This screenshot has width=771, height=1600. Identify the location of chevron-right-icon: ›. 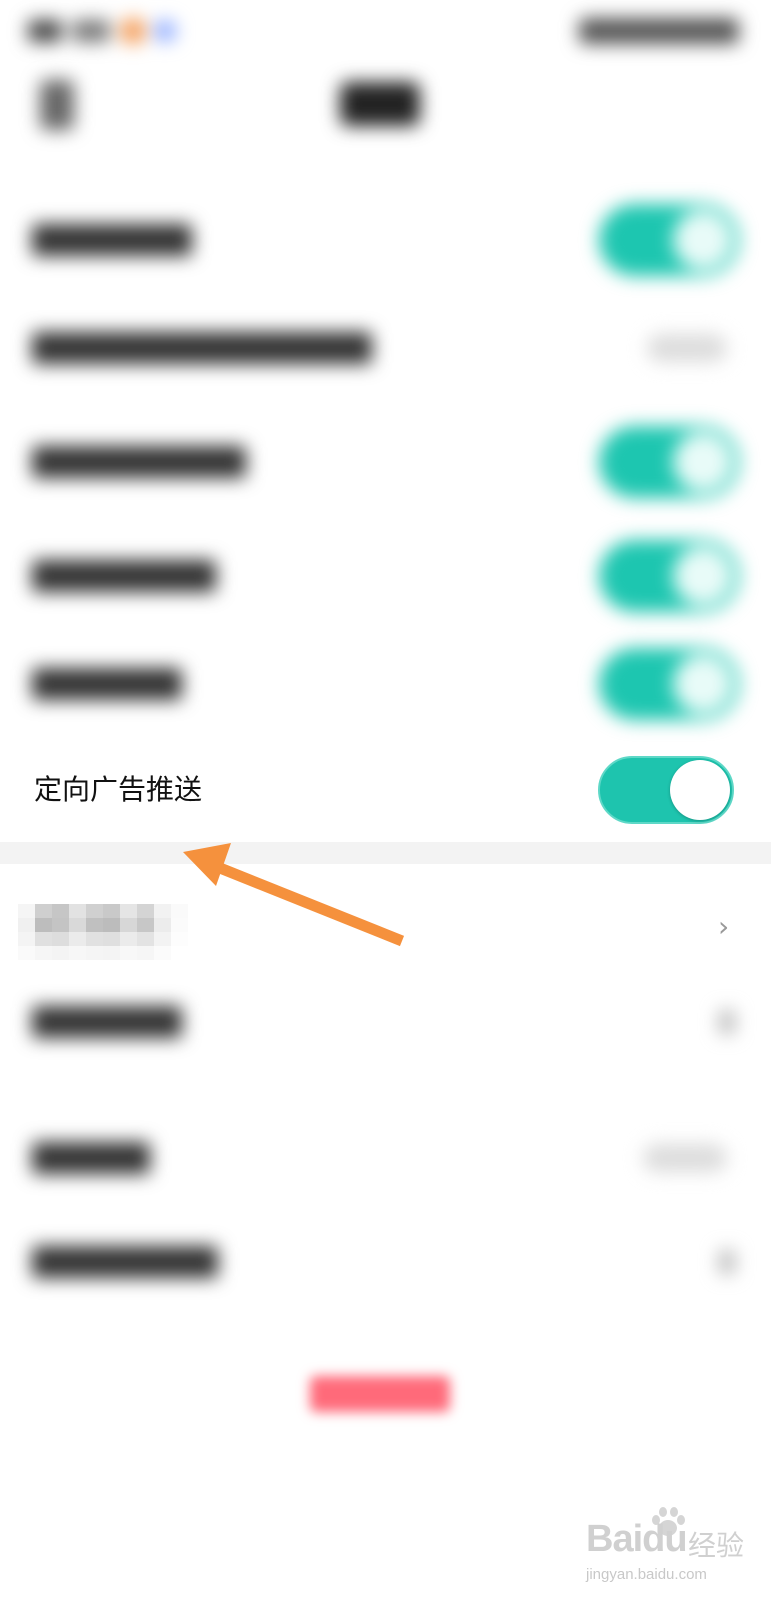
(728, 927).